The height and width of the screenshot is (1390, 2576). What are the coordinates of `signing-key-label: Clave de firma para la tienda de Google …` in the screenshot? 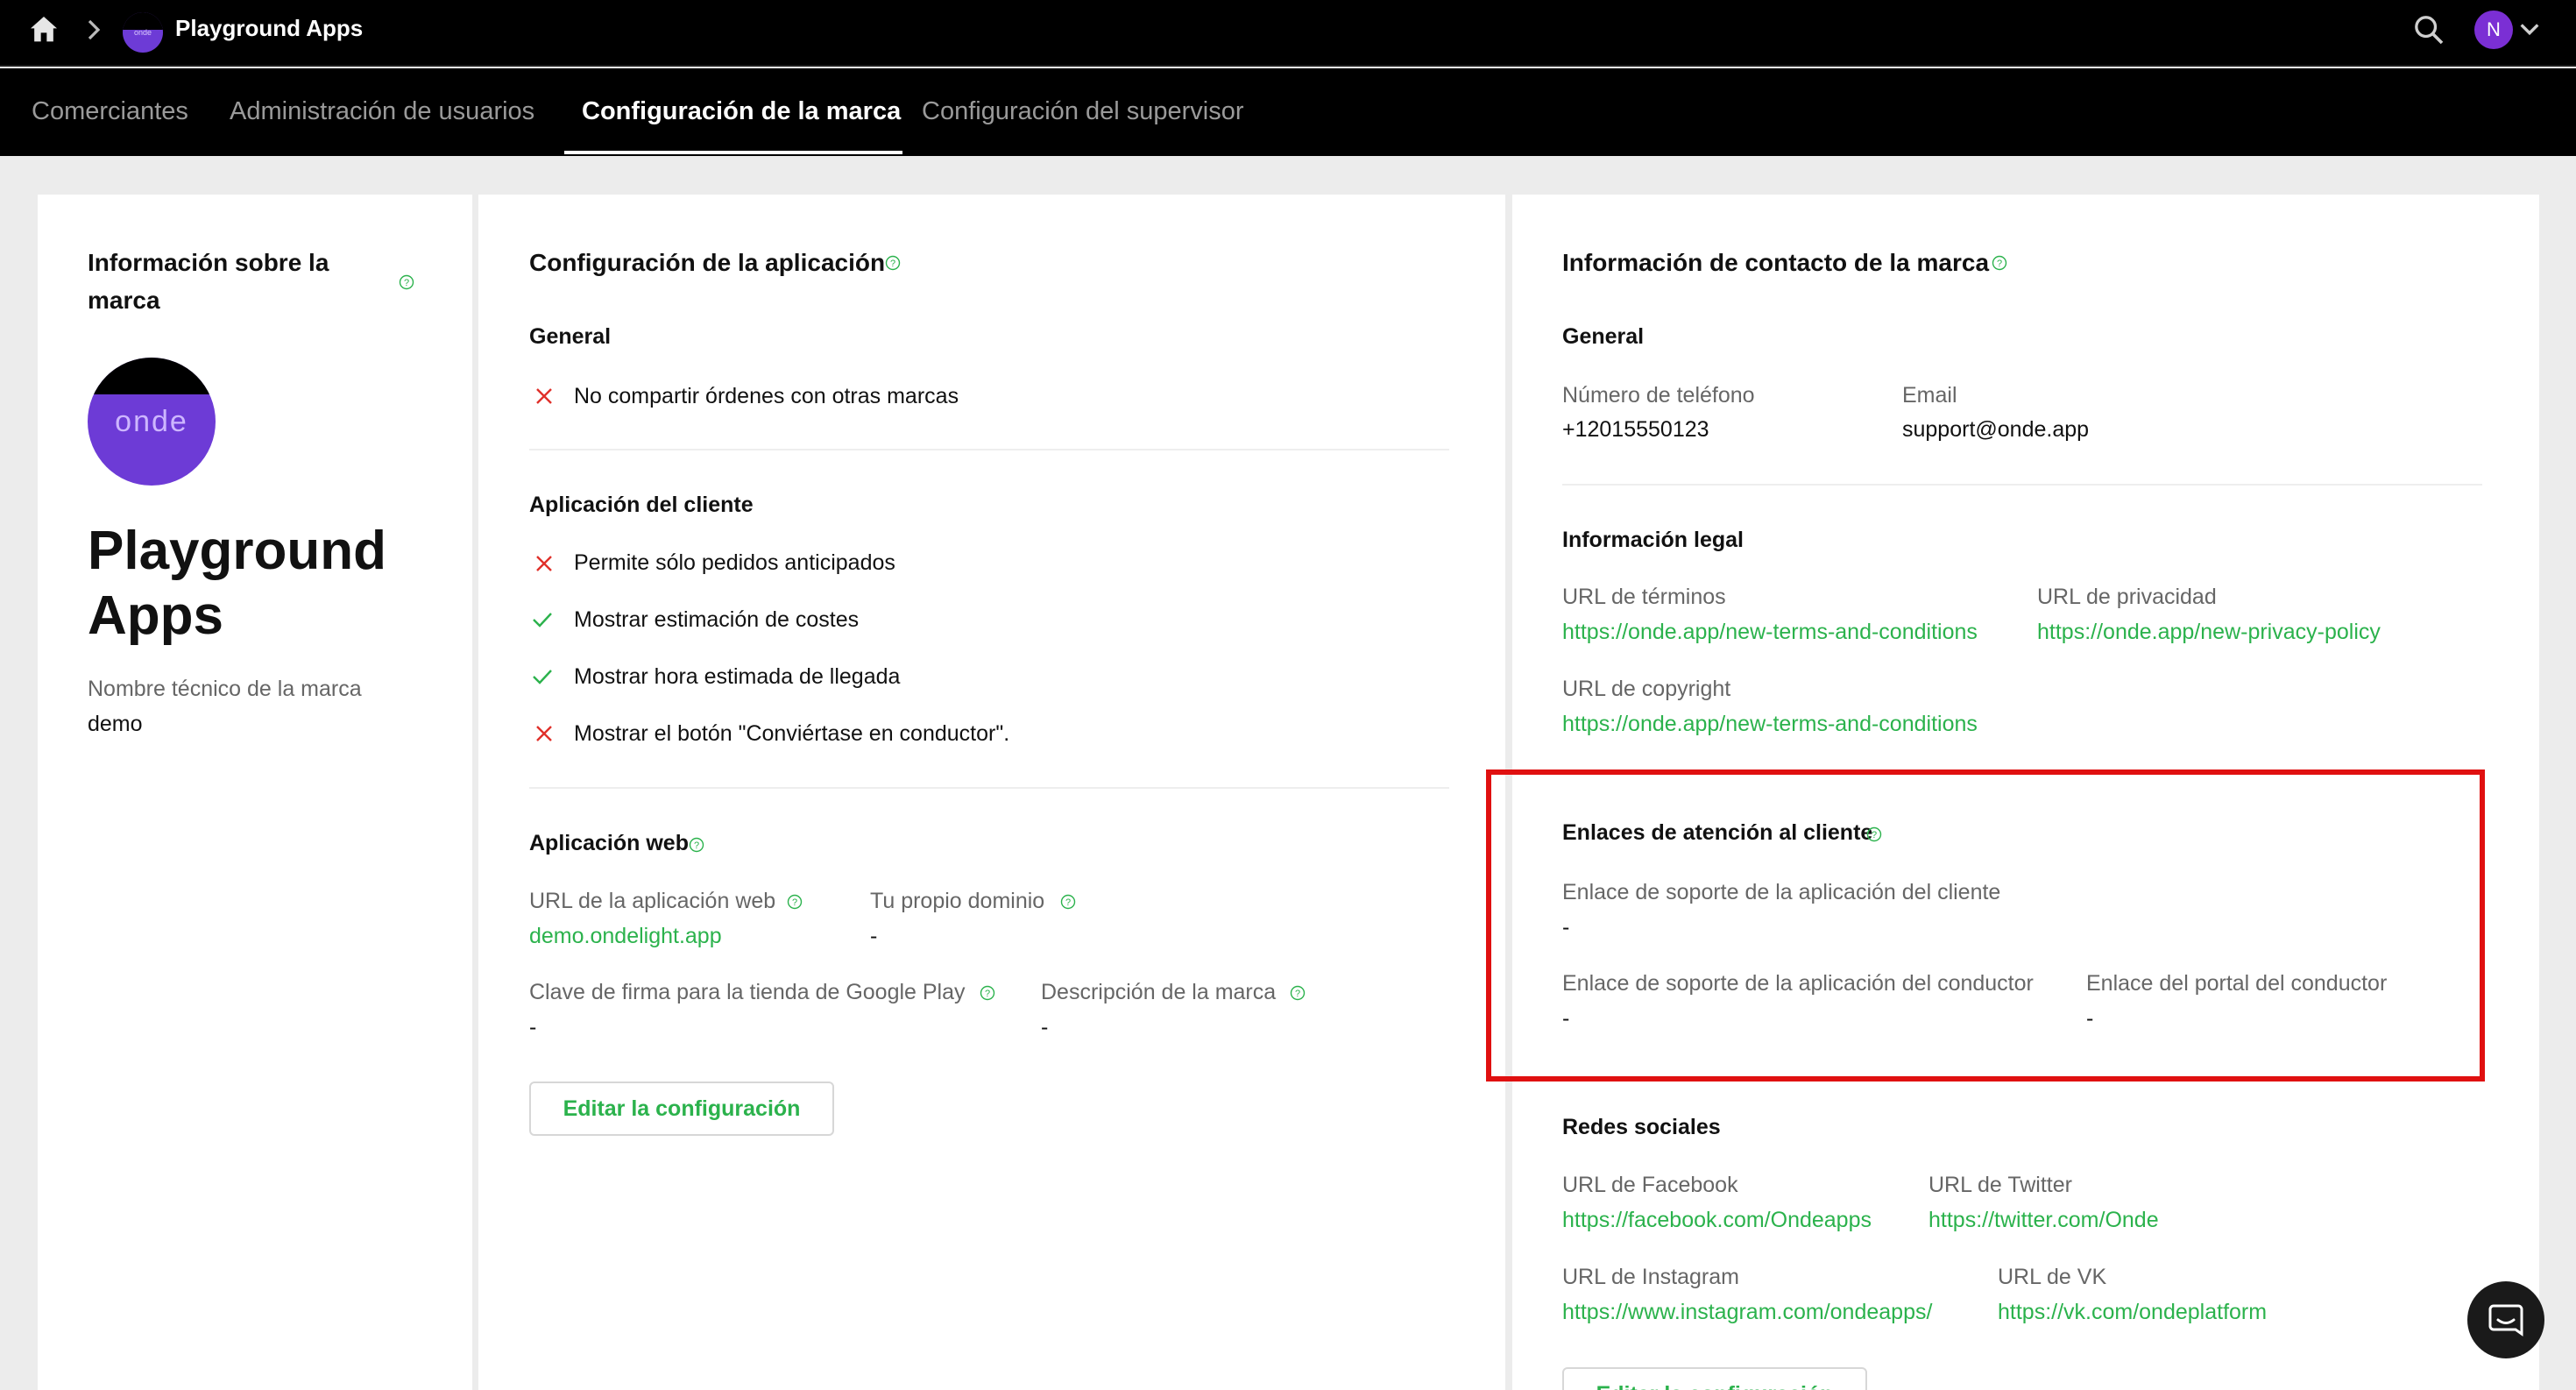 It's located at (747, 992).